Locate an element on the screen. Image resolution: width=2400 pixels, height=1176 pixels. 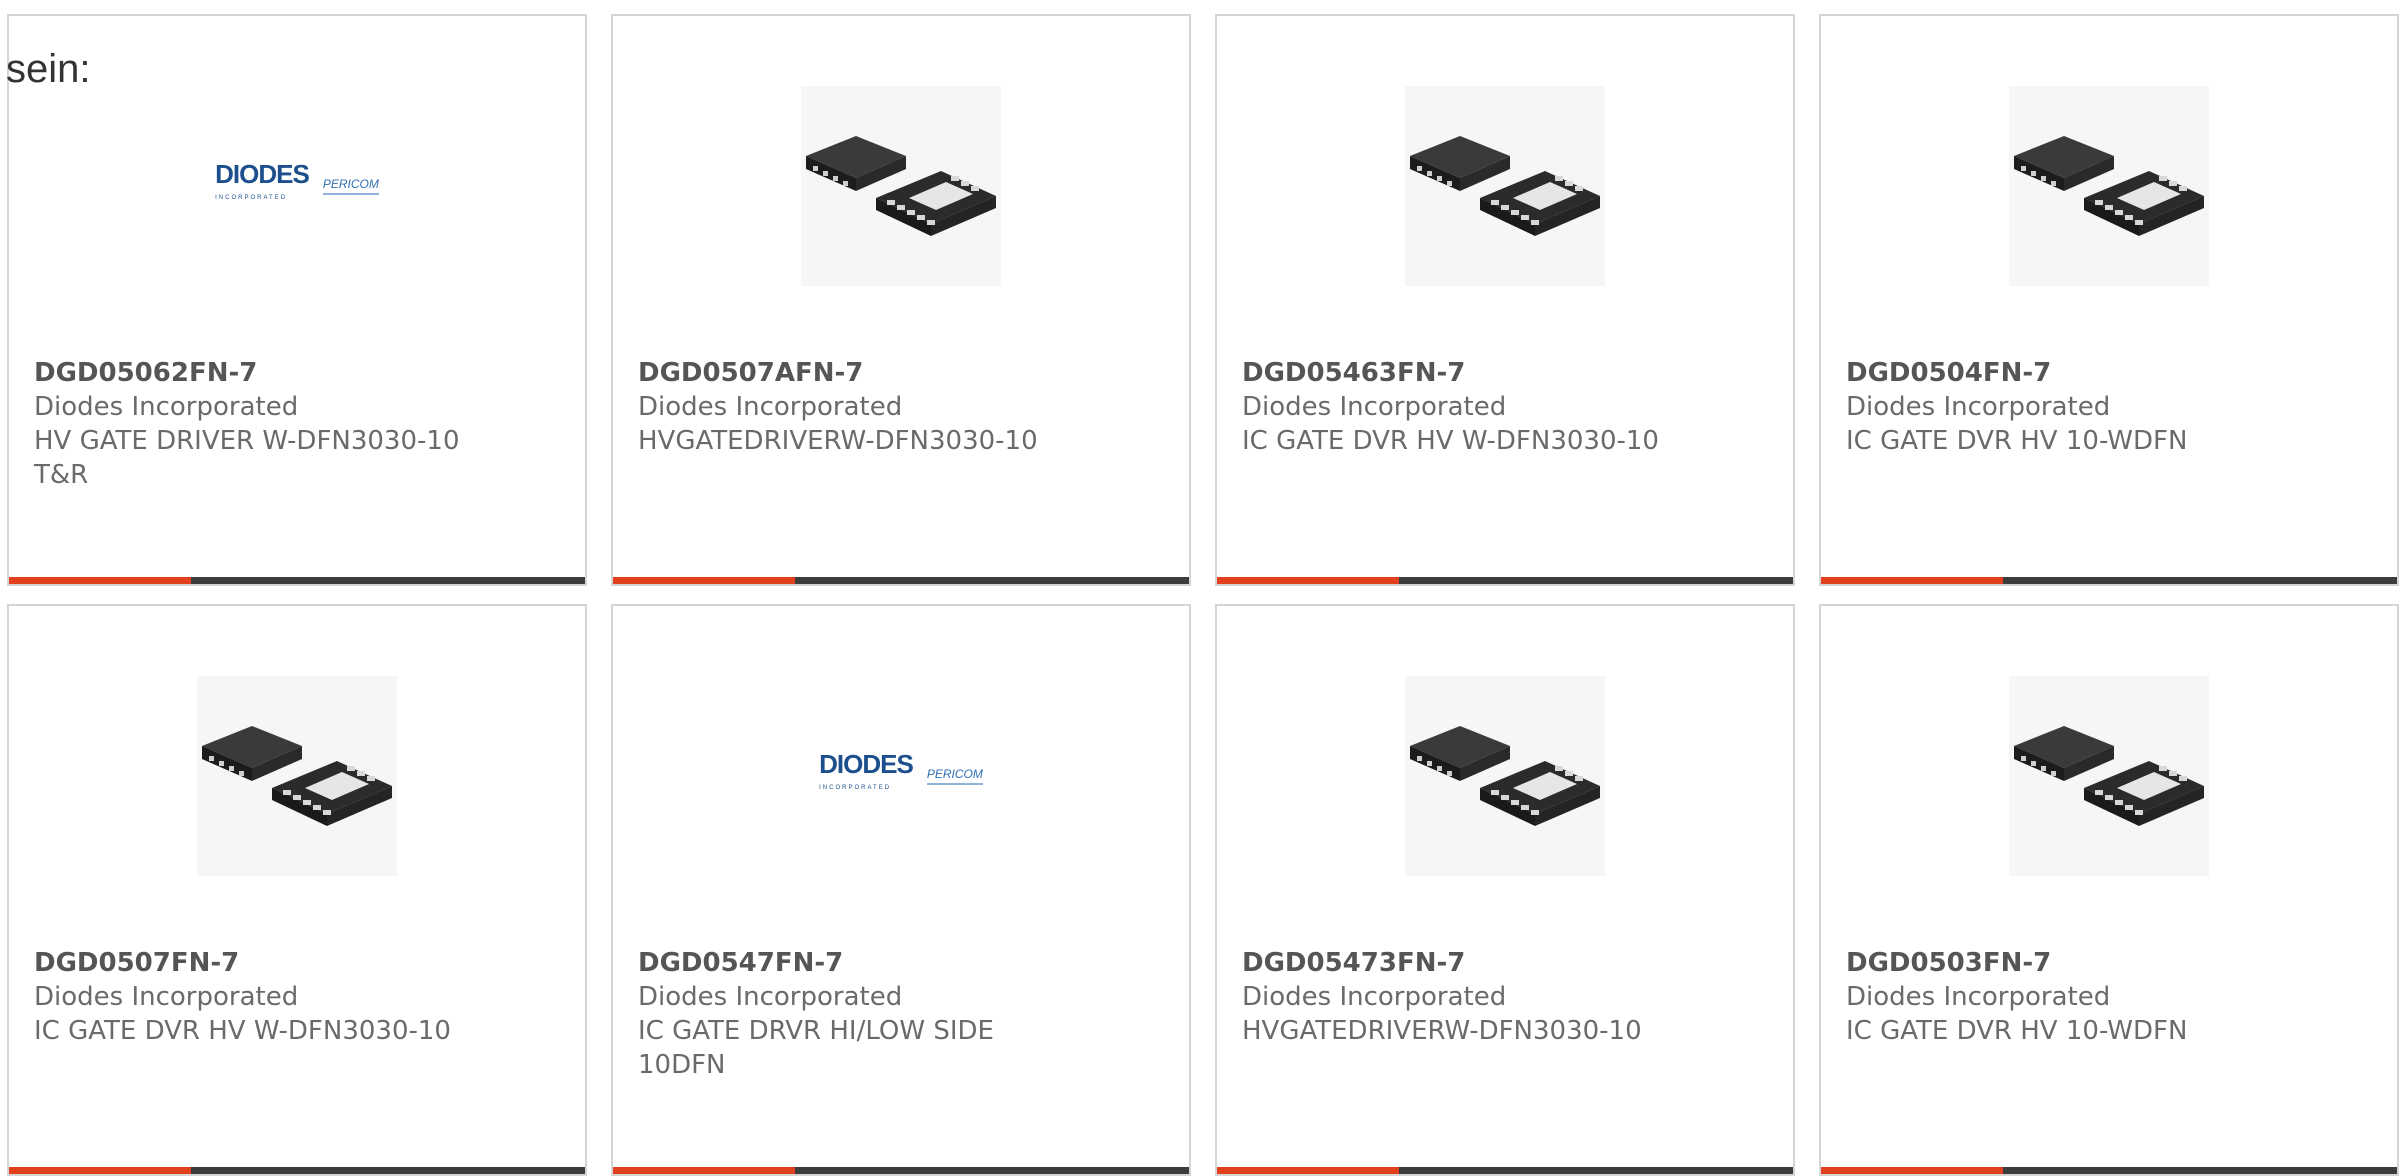
section-intro-text: sein: is located at coordinates (48, 69).